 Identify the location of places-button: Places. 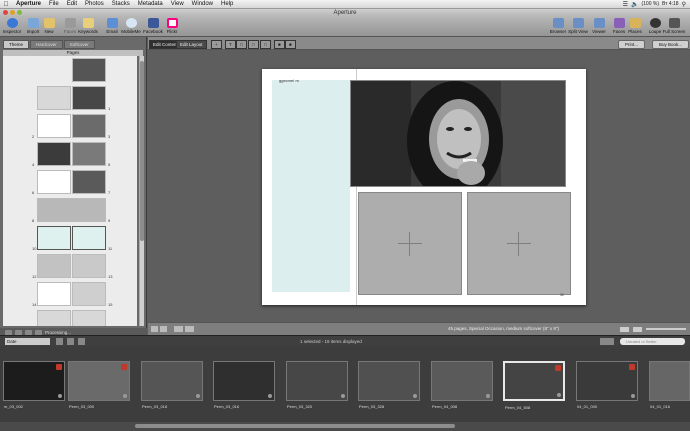
(635, 26).